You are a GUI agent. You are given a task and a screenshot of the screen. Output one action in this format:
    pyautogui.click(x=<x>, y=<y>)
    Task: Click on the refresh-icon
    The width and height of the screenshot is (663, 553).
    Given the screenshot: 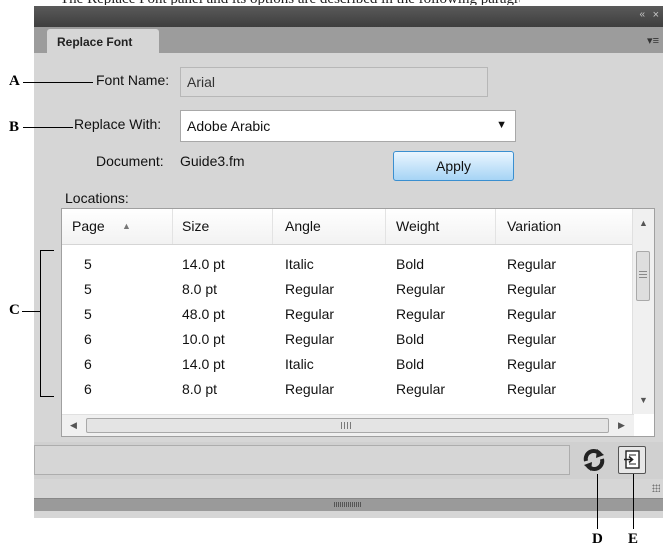 What is the action you would take?
    pyautogui.click(x=594, y=460)
    